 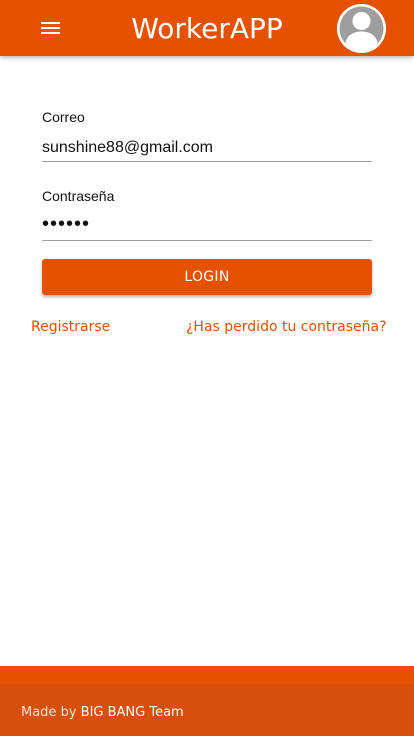 I want to click on register-link: Registrarse, so click(x=70, y=327).